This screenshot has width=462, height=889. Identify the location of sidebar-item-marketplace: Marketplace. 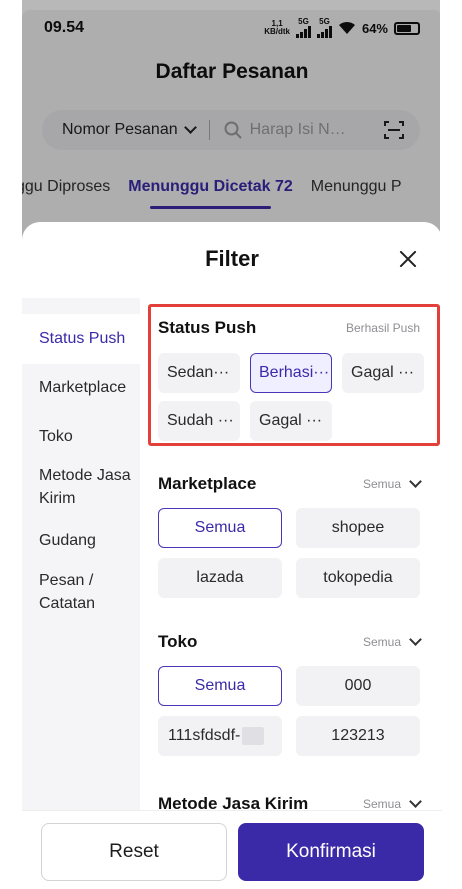
(89, 387).